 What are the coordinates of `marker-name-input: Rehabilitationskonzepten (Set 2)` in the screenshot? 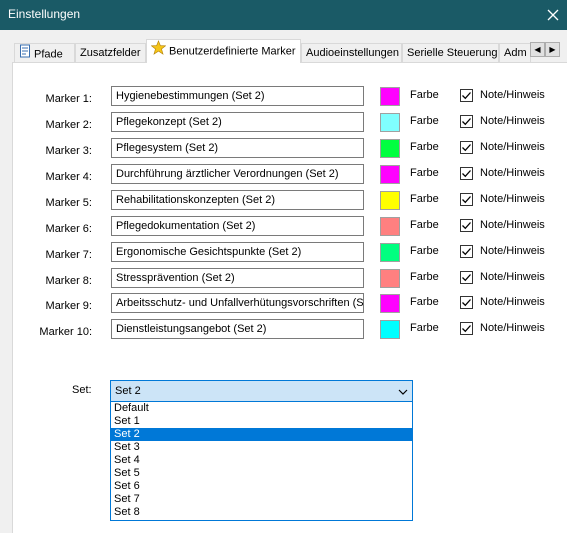 It's located at (237, 200).